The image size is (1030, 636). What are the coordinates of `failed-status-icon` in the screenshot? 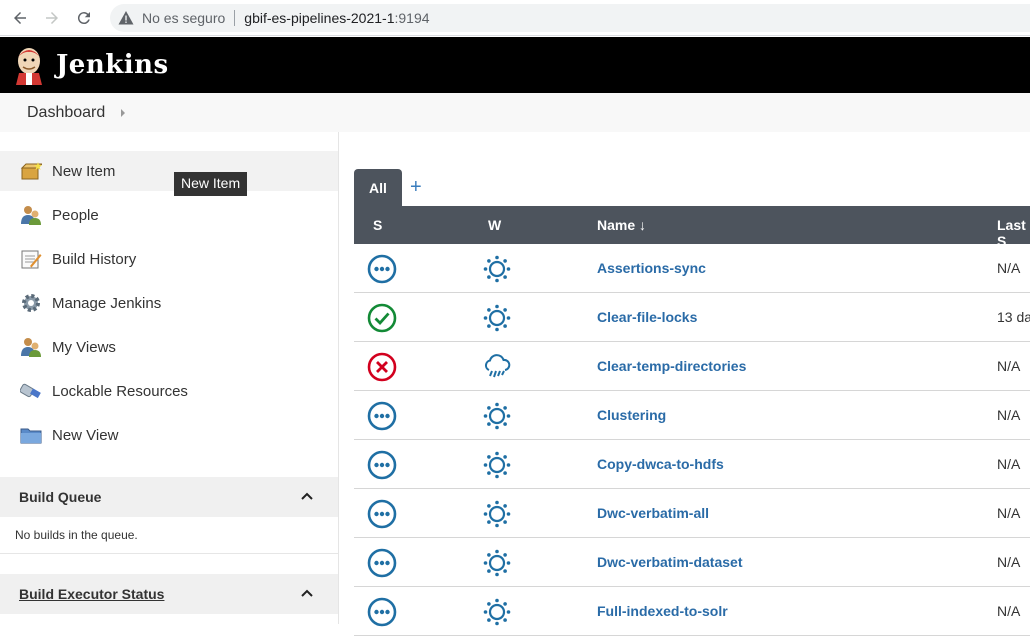 It's located at (382, 367).